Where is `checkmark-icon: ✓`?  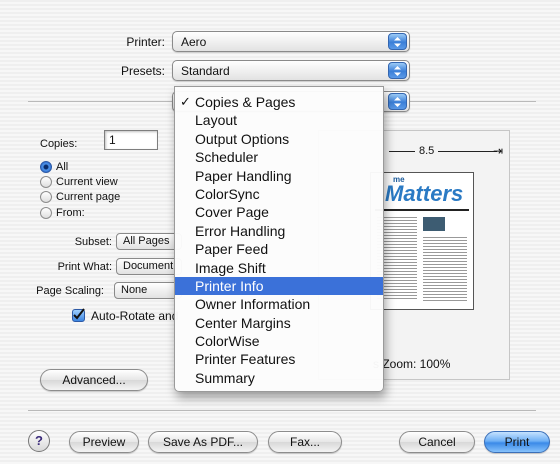
checkmark-icon: ✓ is located at coordinates (185, 101).